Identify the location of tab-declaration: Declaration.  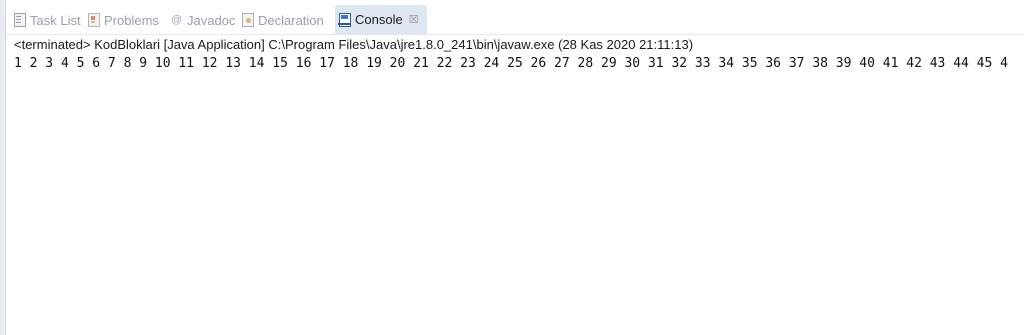
(283, 20).